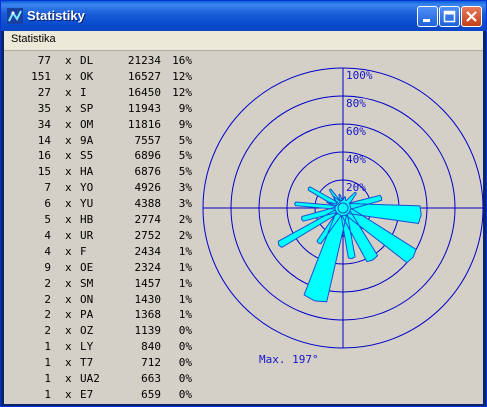 The width and height of the screenshot is (487, 407). What do you see at coordinates (148, 140) in the screenshot?
I see `stat-dist: 7557` at bounding box center [148, 140].